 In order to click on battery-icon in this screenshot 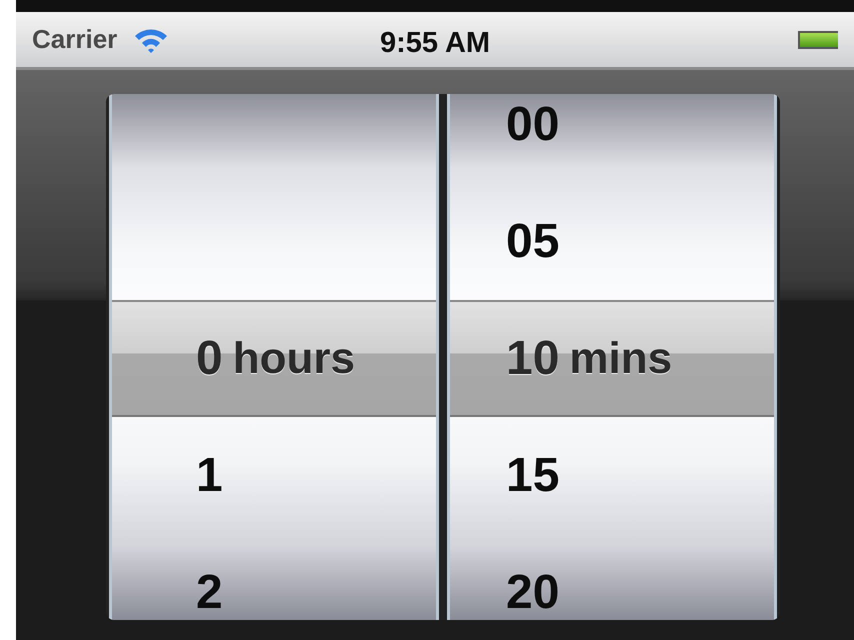, I will do `click(818, 39)`.